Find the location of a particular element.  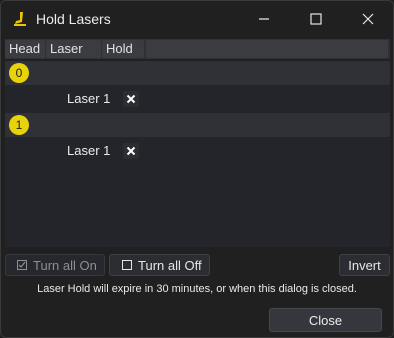

window-title: Hold Lasers is located at coordinates (73, 19).